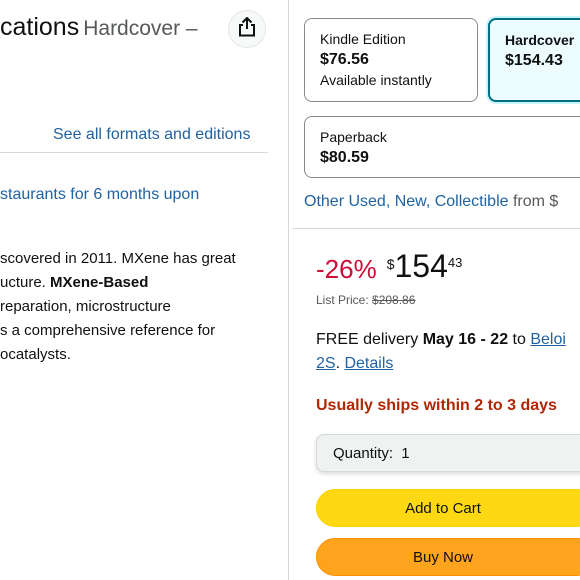  I want to click on product-format-label: Hardcover –, so click(140, 28).